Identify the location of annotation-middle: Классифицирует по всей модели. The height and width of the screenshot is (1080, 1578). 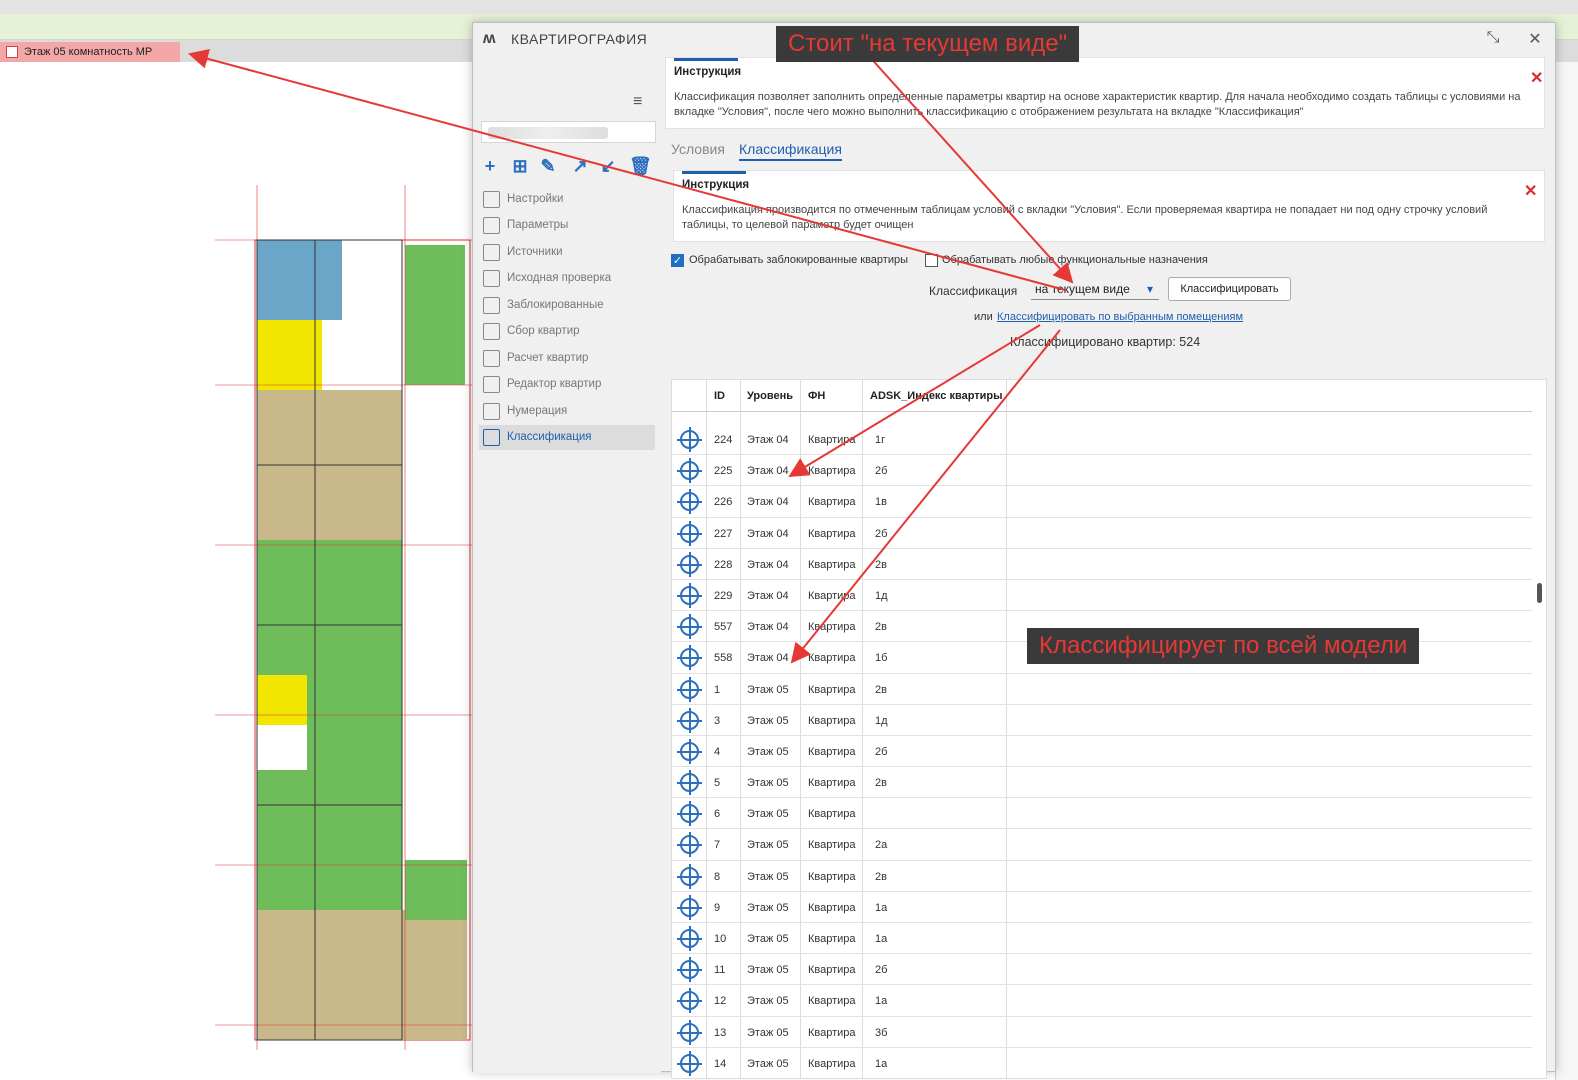
(1223, 646).